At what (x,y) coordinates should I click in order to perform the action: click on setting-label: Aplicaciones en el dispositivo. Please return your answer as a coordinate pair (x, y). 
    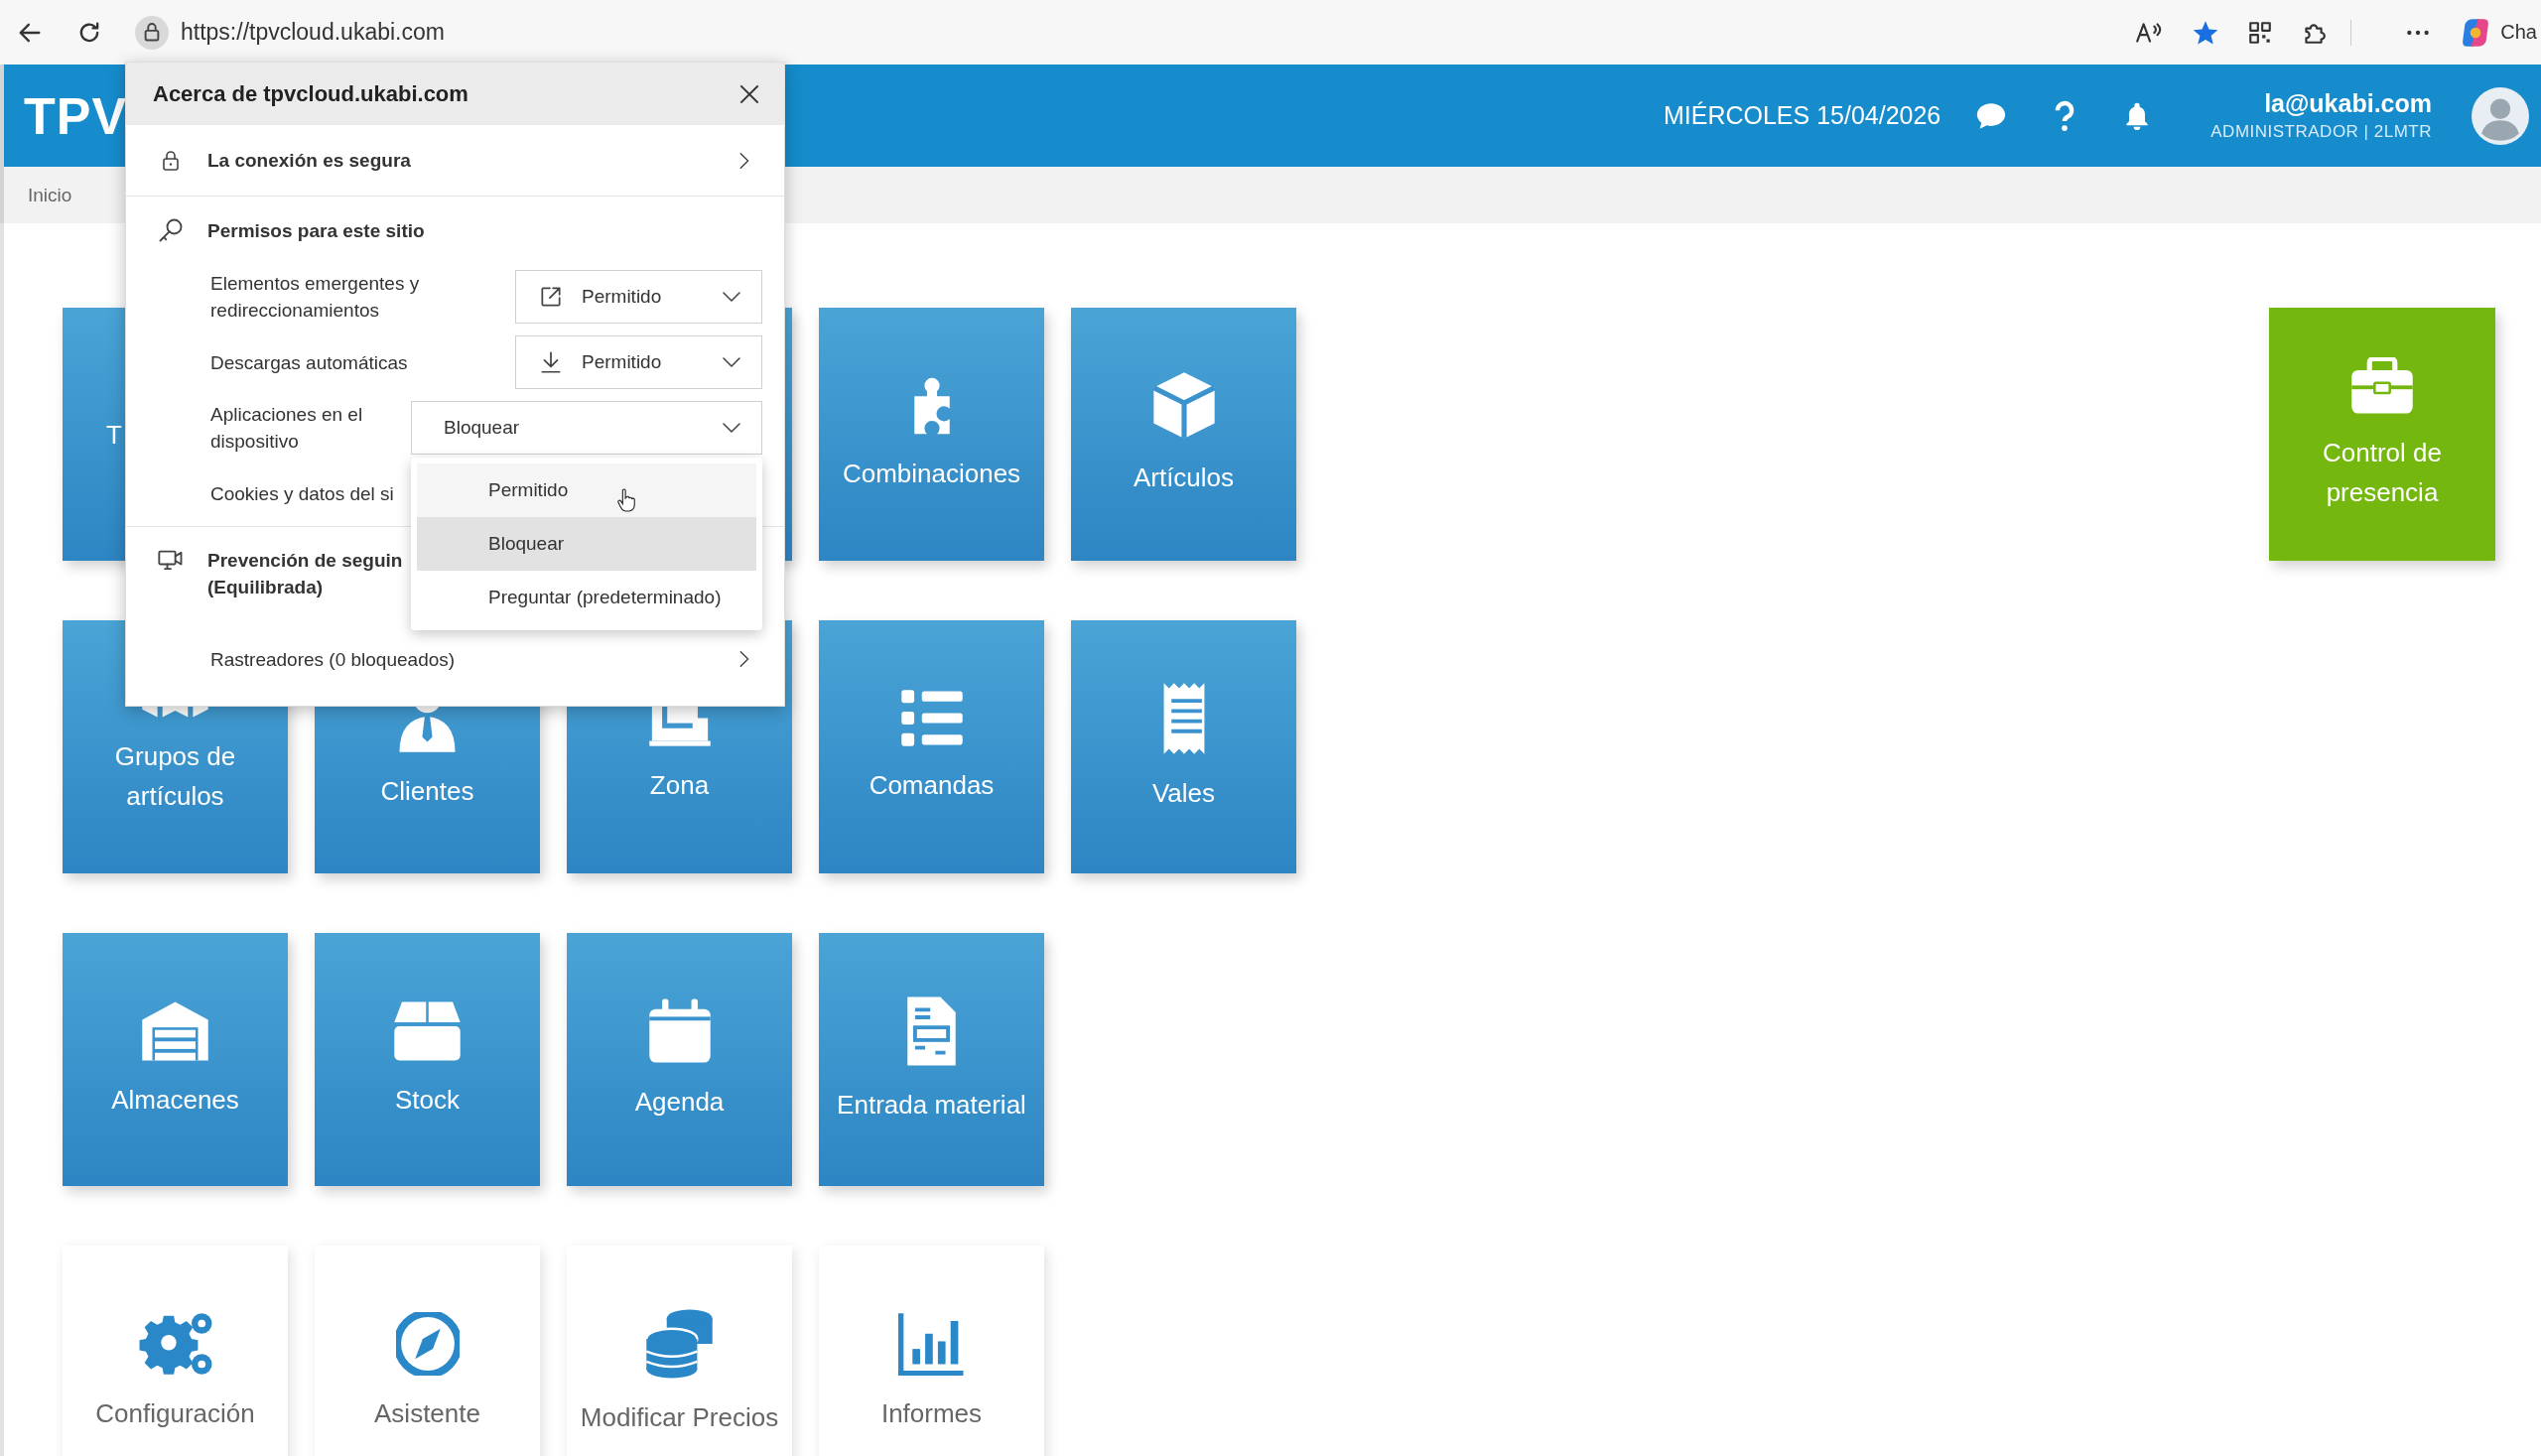
    Looking at the image, I should click on (287, 428).